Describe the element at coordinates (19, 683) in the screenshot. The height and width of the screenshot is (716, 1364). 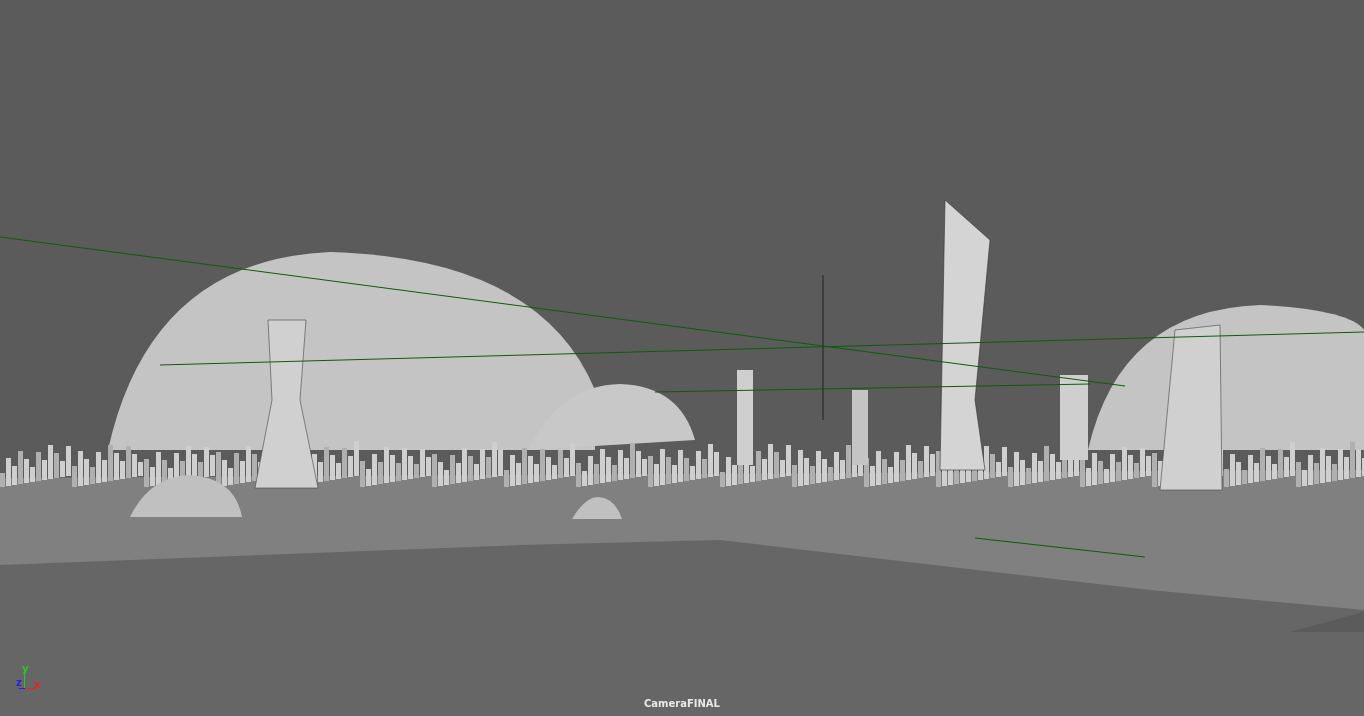
I see `axis-label: z` at that location.